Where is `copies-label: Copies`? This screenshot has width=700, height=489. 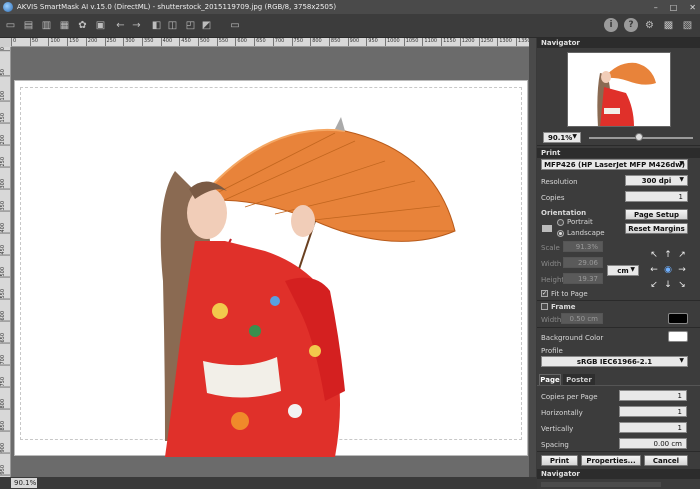 copies-label: Copies is located at coordinates (553, 198).